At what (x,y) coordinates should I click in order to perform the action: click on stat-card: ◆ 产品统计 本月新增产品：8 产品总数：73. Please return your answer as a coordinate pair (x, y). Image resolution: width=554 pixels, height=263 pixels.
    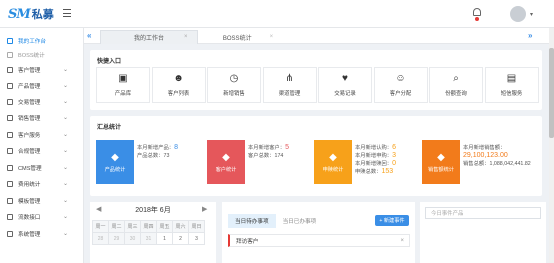
    Looking at the image, I should click on (148, 162).